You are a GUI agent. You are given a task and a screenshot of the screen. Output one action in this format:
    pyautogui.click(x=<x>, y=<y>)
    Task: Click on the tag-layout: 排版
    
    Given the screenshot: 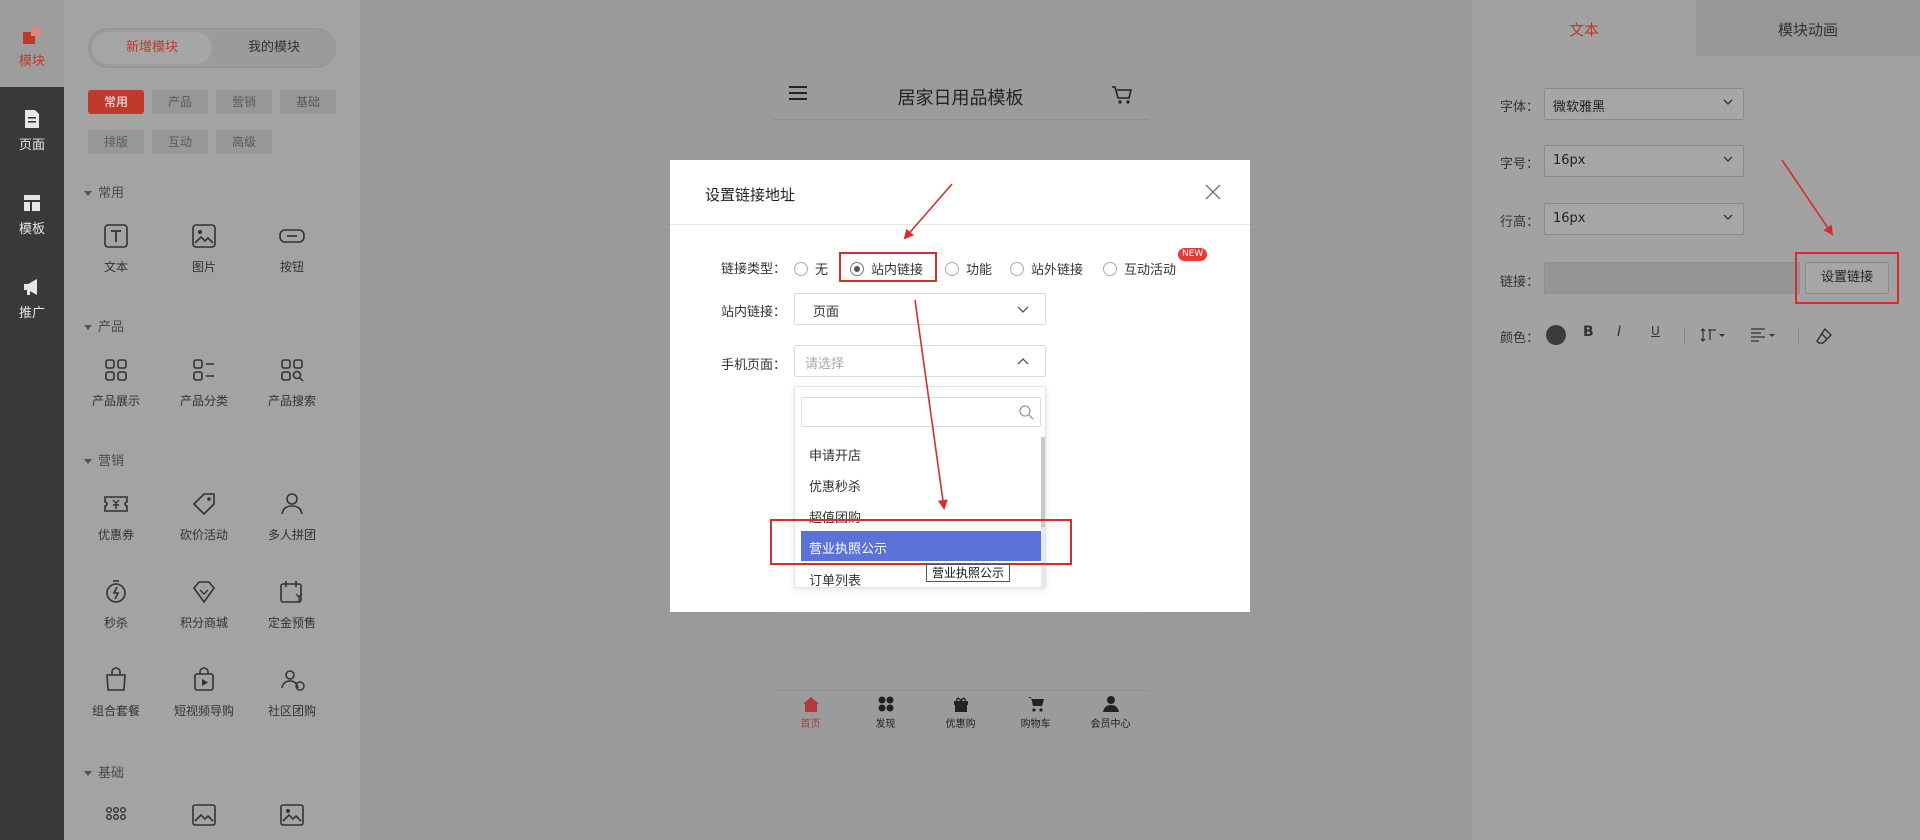 What is the action you would take?
    pyautogui.click(x=116, y=142)
    